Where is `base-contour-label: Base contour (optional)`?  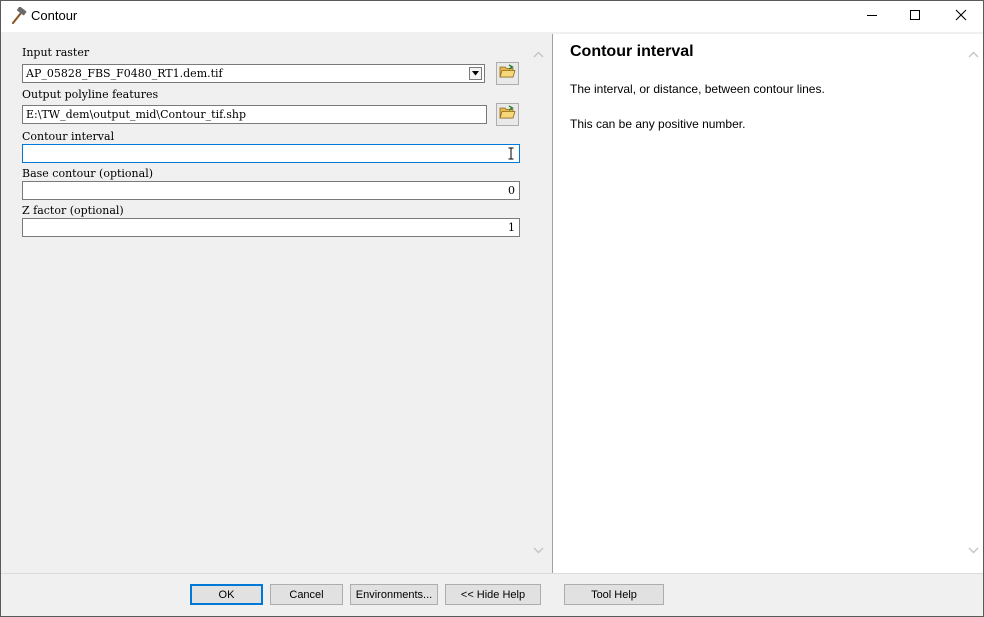
base-contour-label: Base contour (optional) is located at coordinates (88, 173).